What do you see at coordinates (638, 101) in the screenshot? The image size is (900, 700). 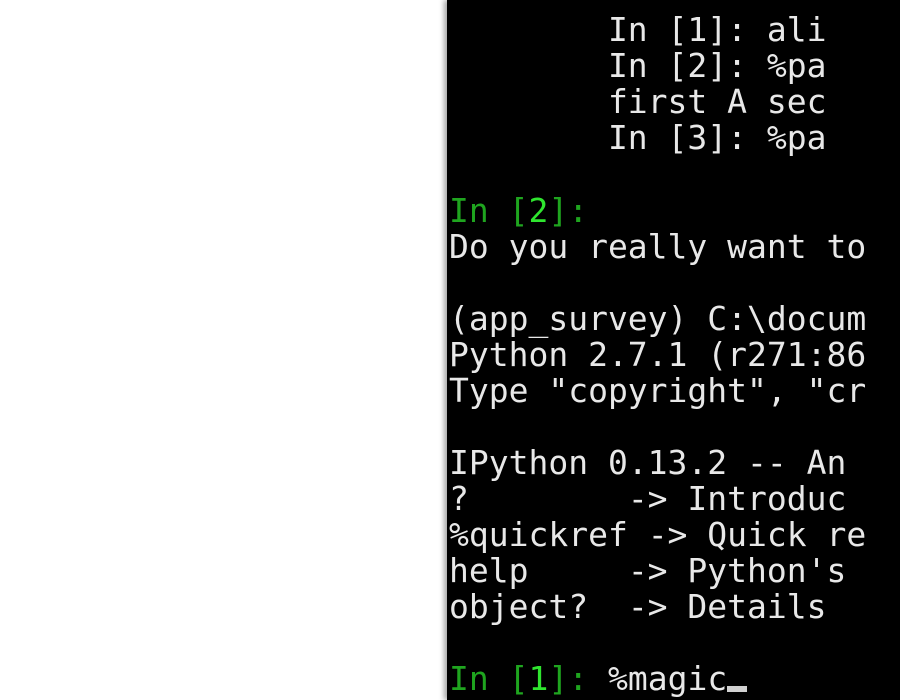 I see `history-line-3: first A sec` at bounding box center [638, 101].